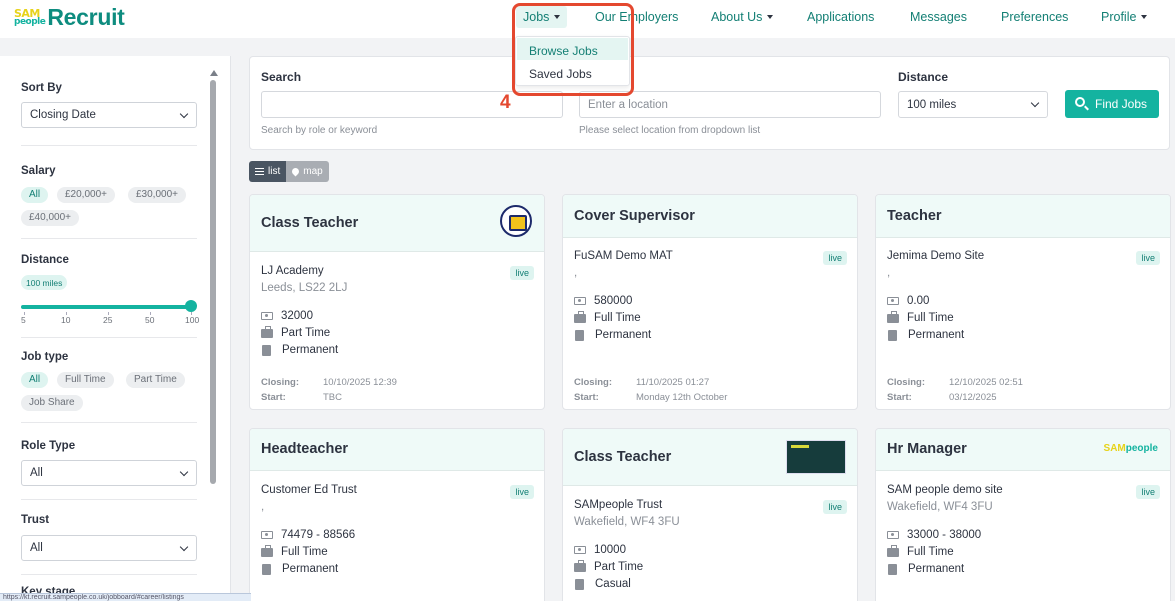  What do you see at coordinates (1034, 17) in the screenshot?
I see `nav-preferences: Preferences` at bounding box center [1034, 17].